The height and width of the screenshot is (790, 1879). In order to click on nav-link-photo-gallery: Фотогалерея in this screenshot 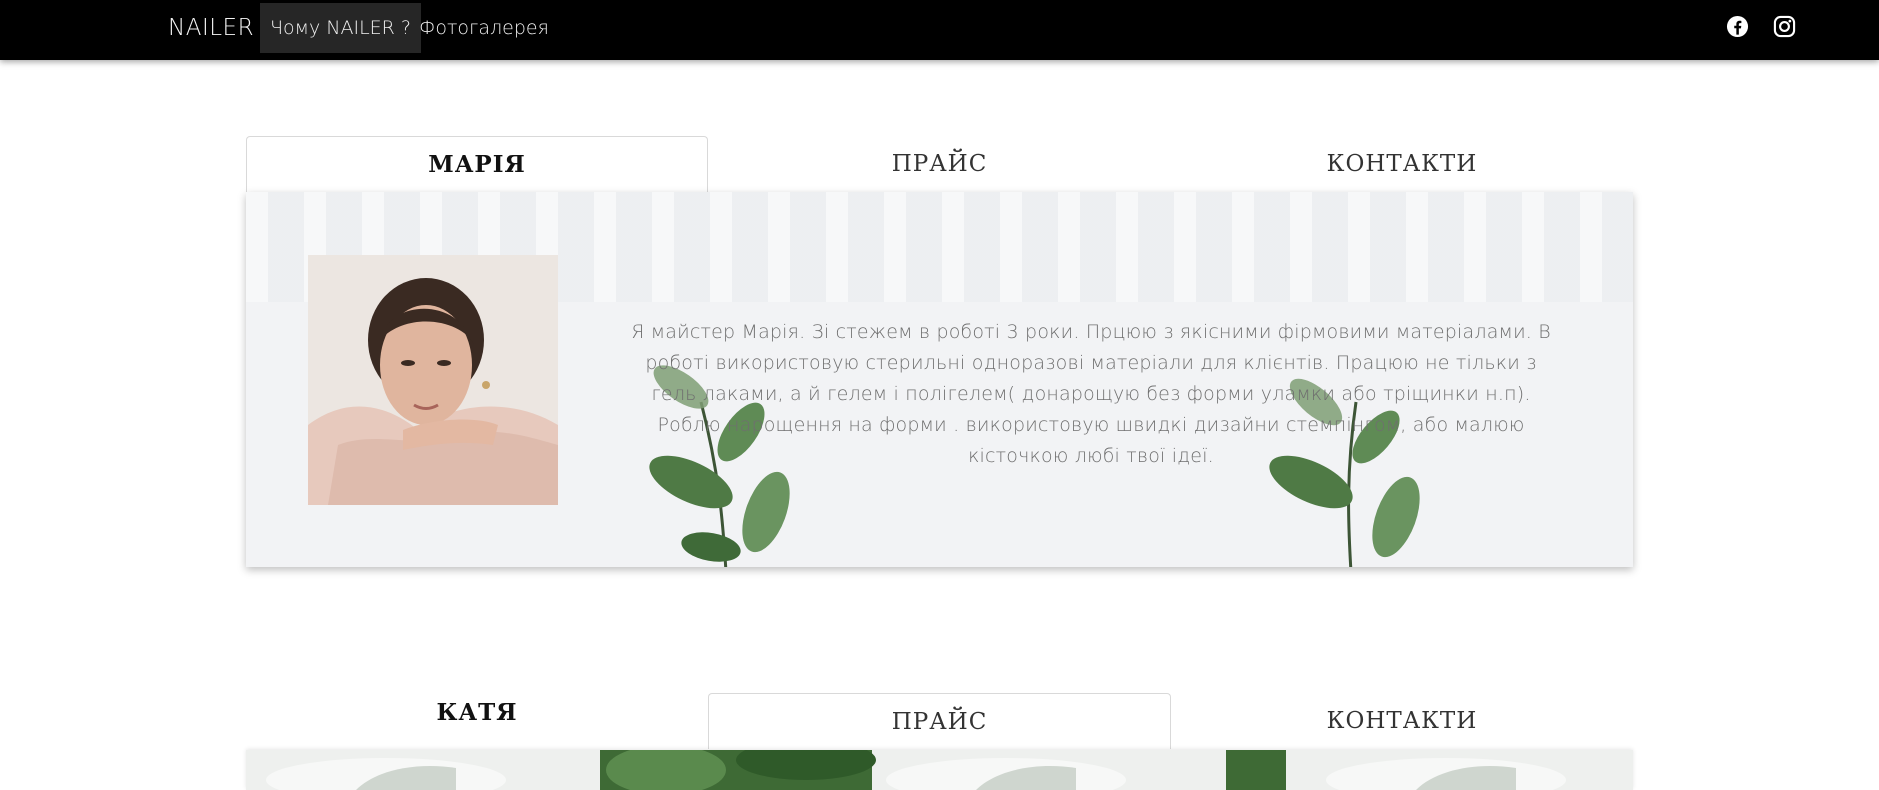, I will do `click(484, 28)`.